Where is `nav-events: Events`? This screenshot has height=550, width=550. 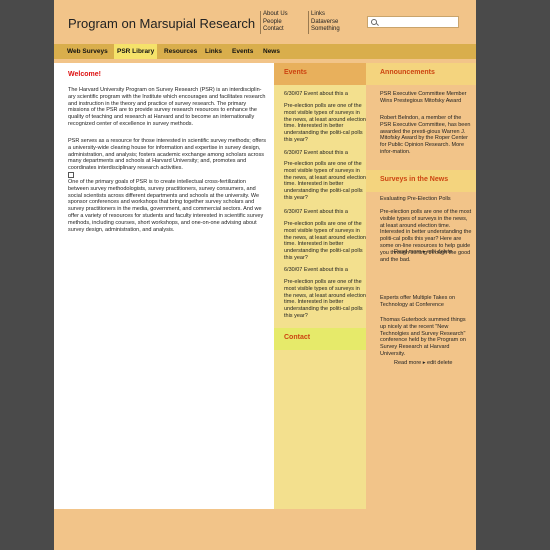
nav-events: Events is located at coordinates (242, 51).